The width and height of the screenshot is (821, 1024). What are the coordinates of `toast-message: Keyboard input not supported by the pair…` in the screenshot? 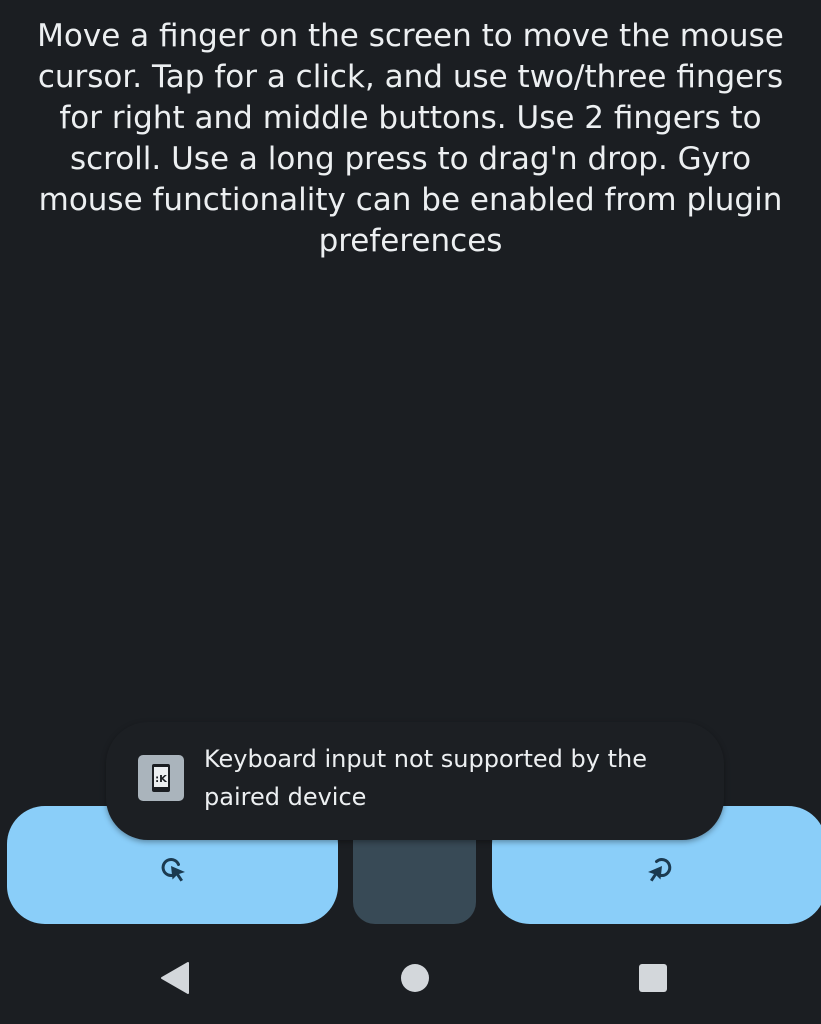 It's located at (425, 778).